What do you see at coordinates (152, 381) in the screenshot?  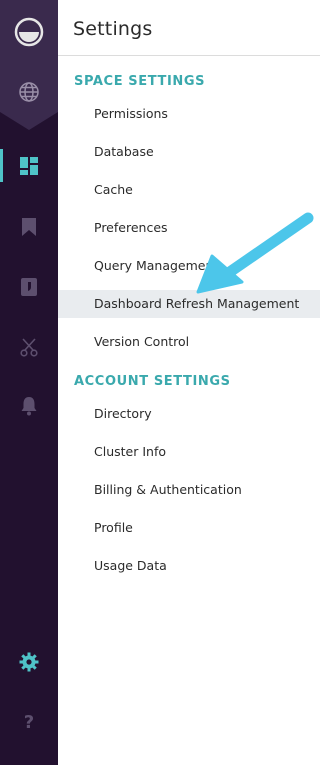 I see `section-heading-account-settings: ACCOUNT SETTINGS` at bounding box center [152, 381].